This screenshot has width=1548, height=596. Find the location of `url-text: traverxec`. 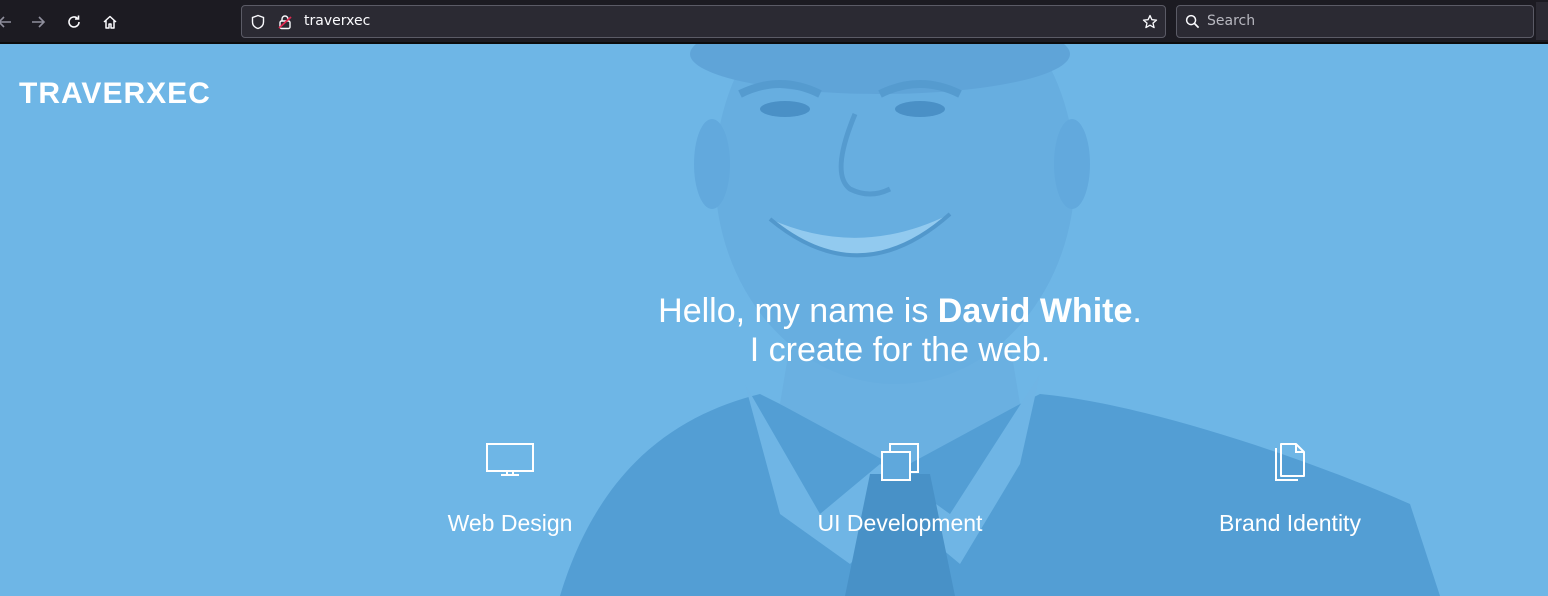

url-text: traverxec is located at coordinates (337, 21).